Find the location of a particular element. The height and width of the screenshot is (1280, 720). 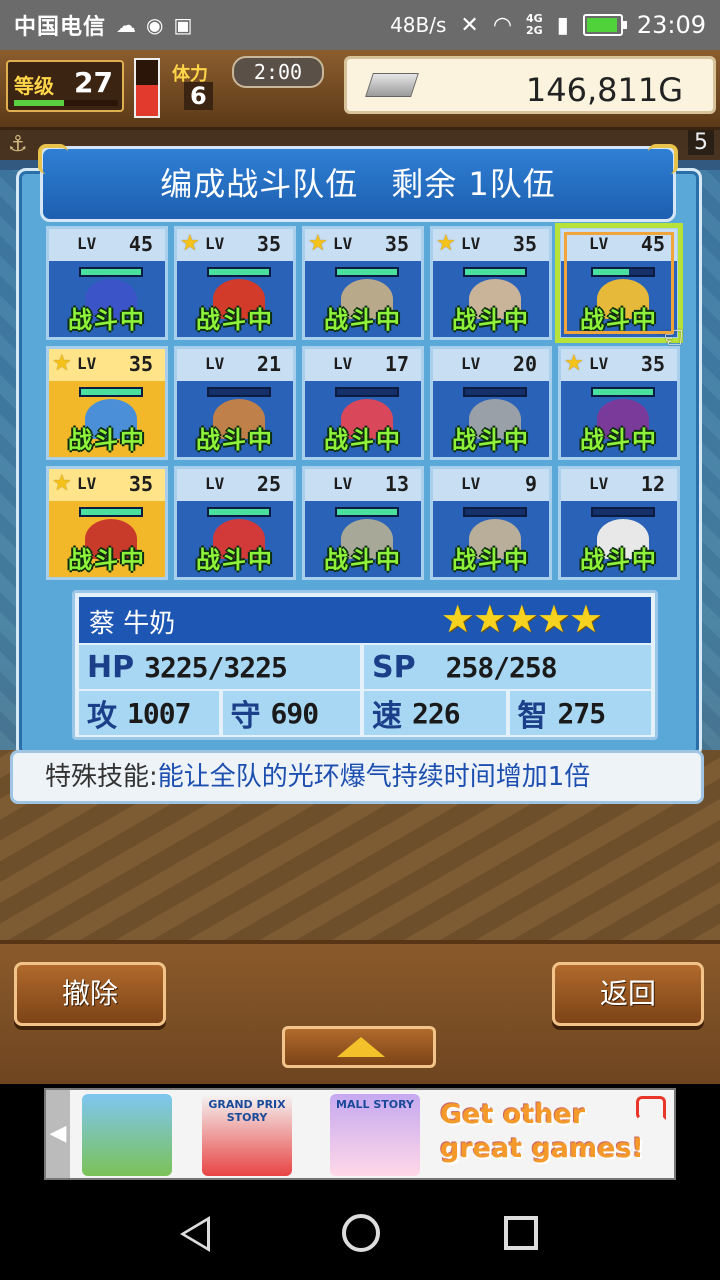

character-name: 蔡 牛奶 is located at coordinates (132, 624).